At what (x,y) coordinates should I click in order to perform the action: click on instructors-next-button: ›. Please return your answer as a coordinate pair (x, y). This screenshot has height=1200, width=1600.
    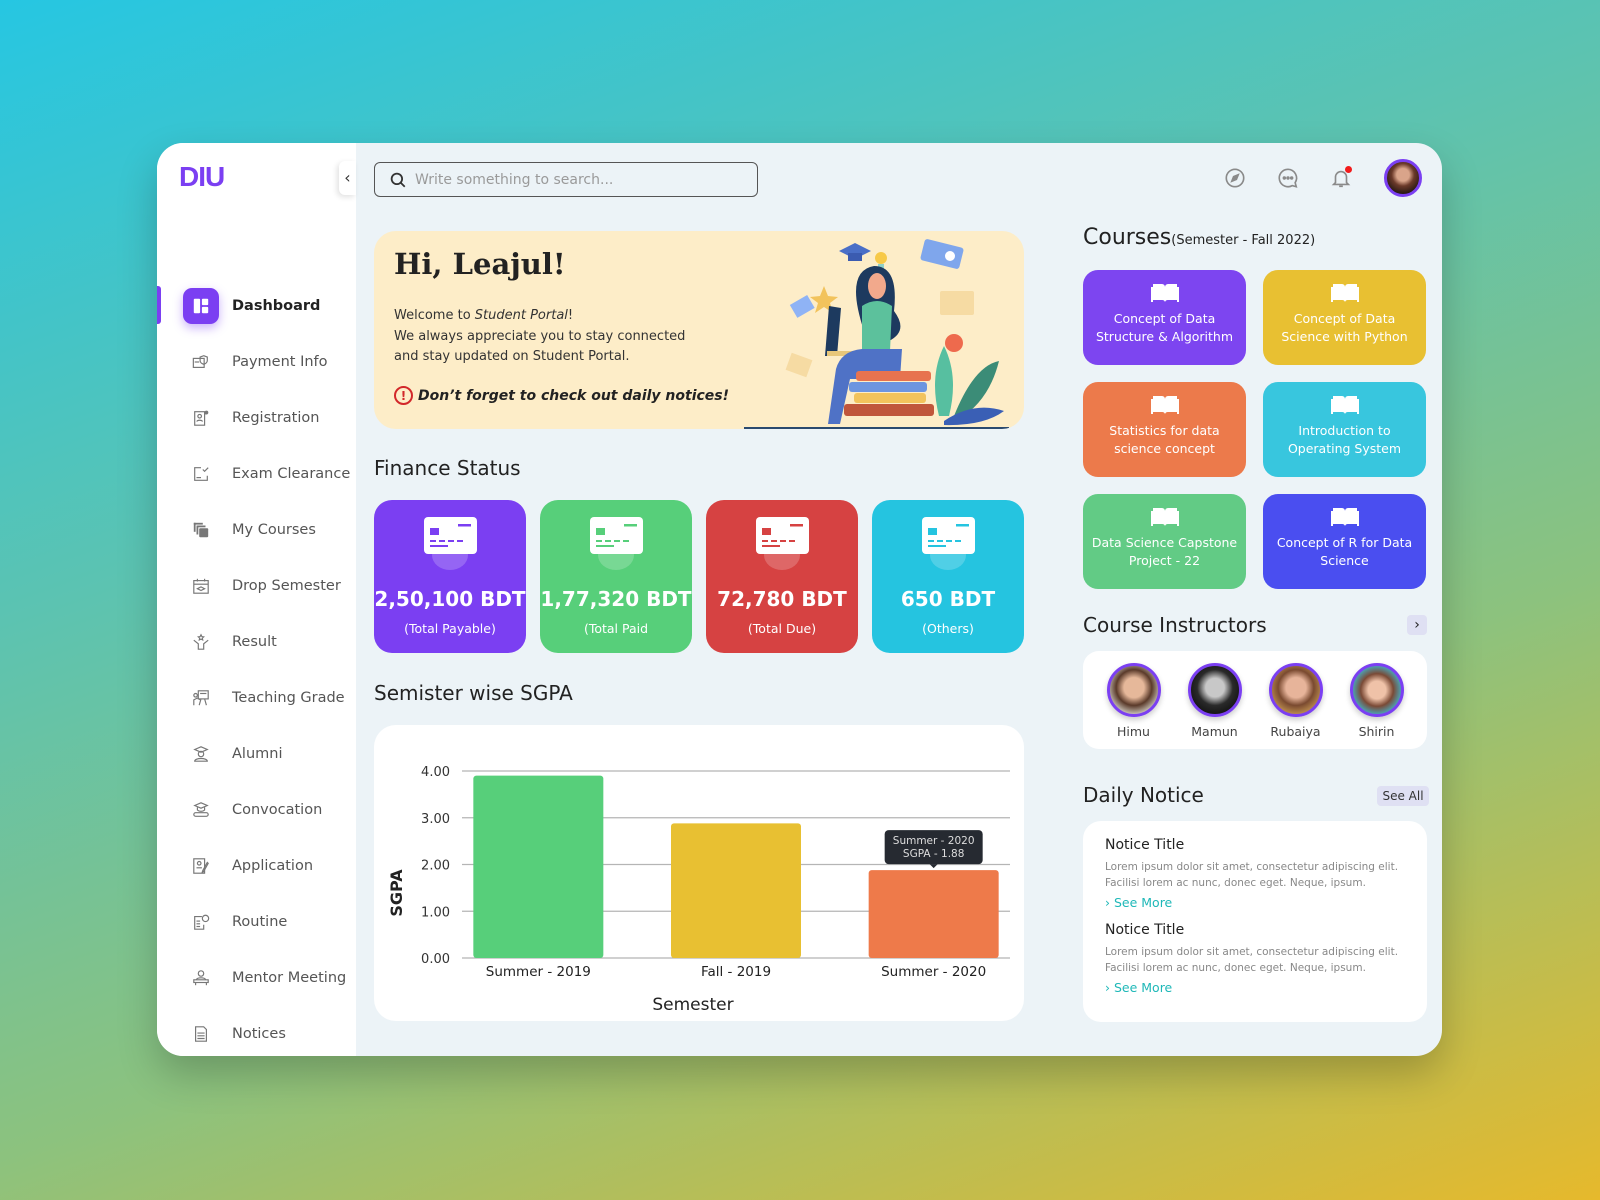
    Looking at the image, I should click on (1417, 625).